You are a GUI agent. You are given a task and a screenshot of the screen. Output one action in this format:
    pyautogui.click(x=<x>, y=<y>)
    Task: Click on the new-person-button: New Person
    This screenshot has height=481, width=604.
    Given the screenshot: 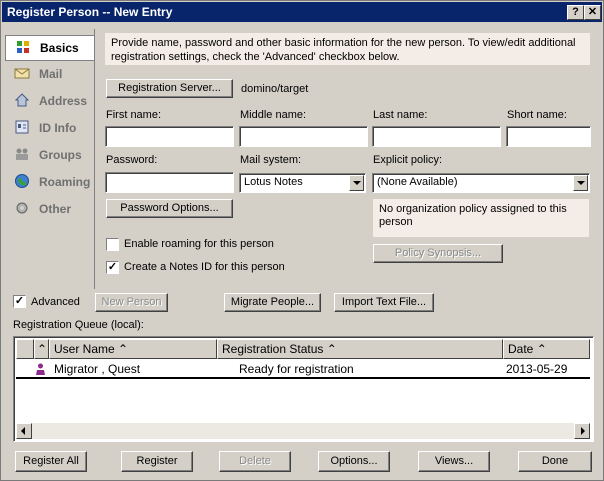 What is the action you would take?
    pyautogui.click(x=131, y=302)
    